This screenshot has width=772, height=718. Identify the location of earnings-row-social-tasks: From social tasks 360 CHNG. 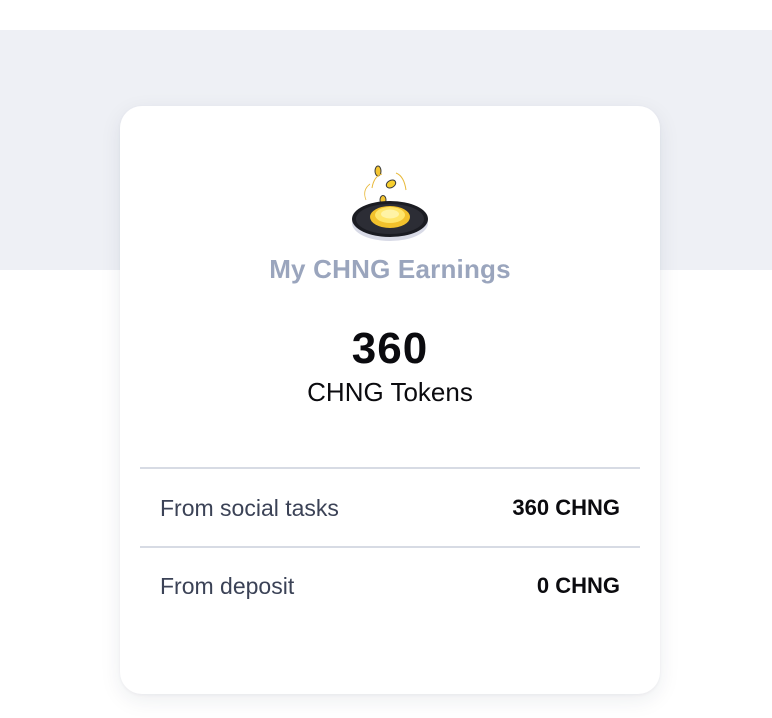
(390, 508).